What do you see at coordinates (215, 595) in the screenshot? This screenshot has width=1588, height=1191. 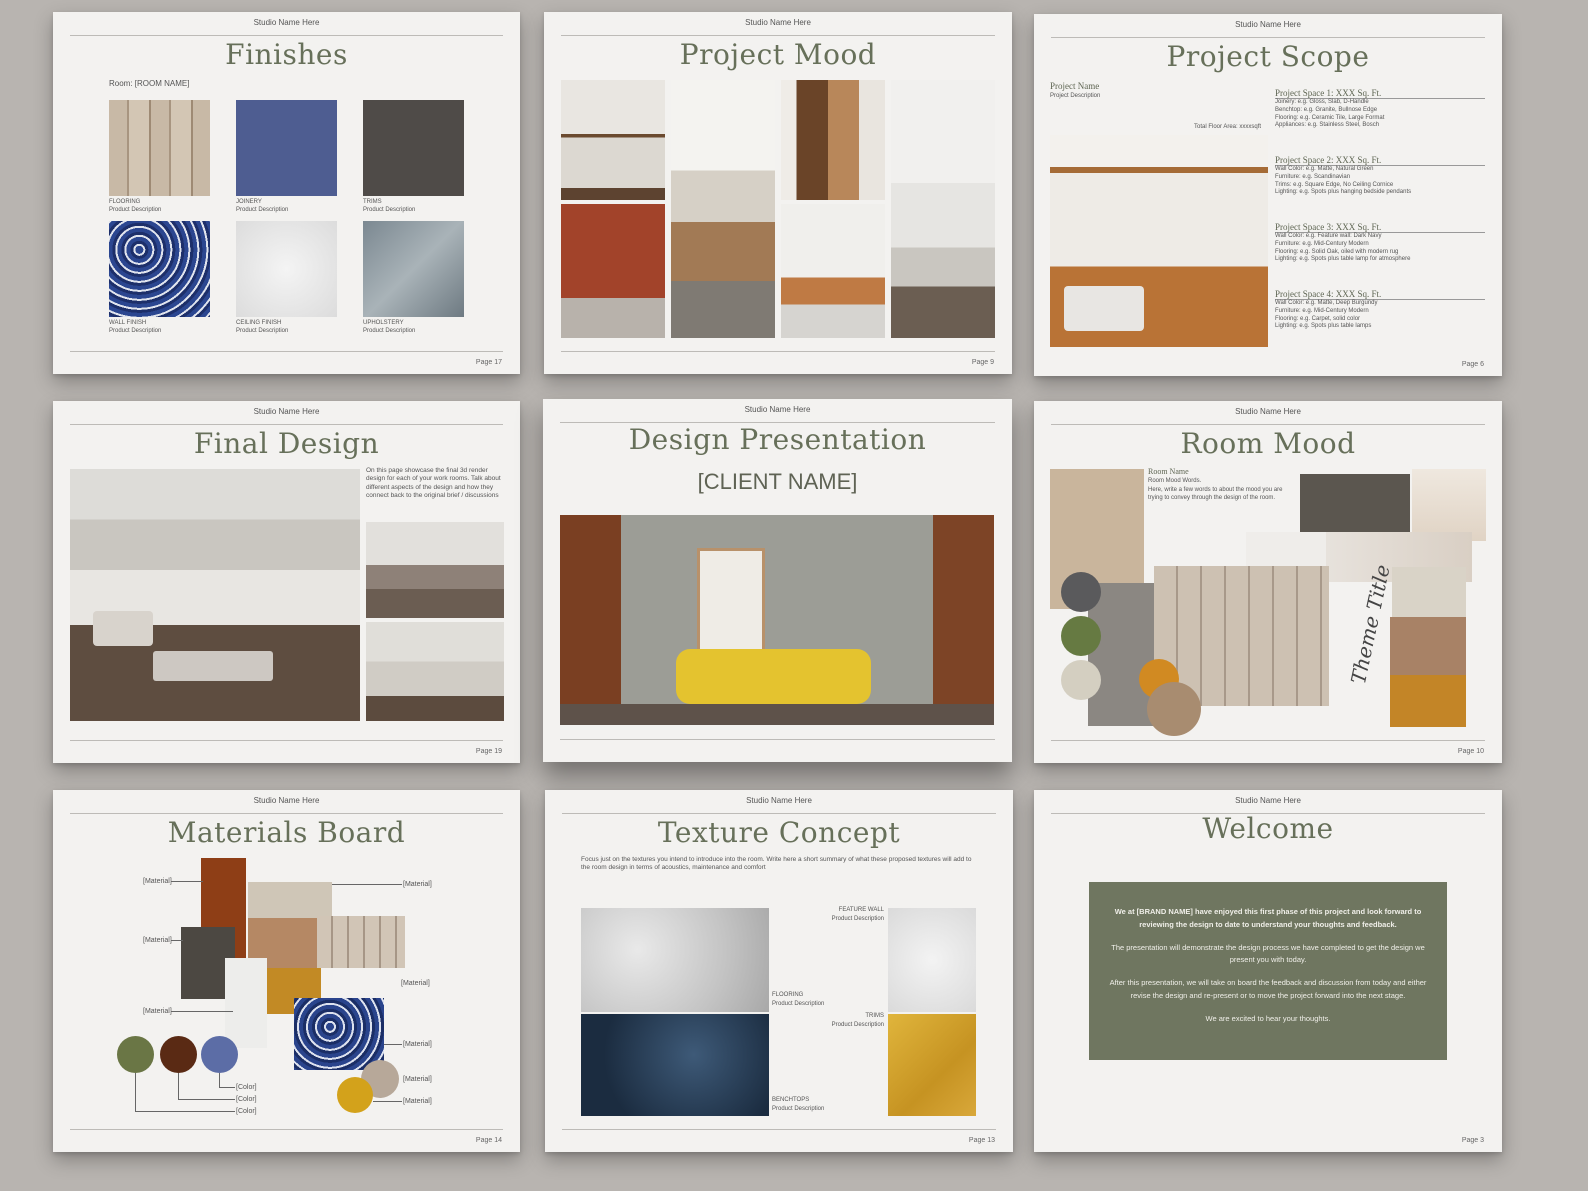 I see `living-room-render` at bounding box center [215, 595].